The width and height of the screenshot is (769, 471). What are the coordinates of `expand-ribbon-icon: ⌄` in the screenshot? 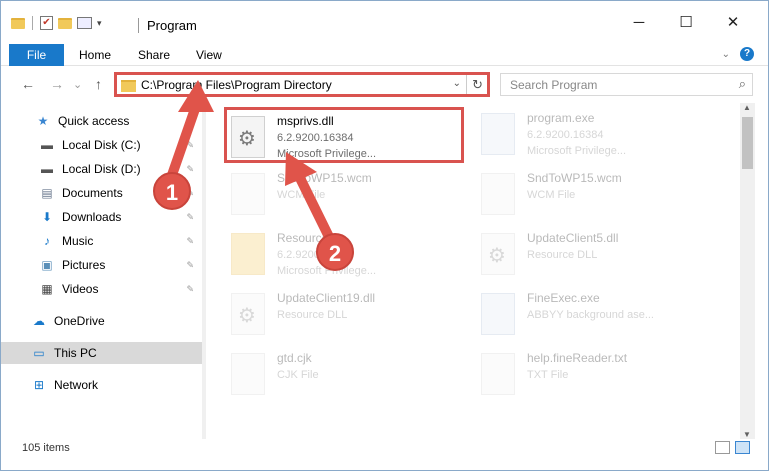 It's located at (726, 54).